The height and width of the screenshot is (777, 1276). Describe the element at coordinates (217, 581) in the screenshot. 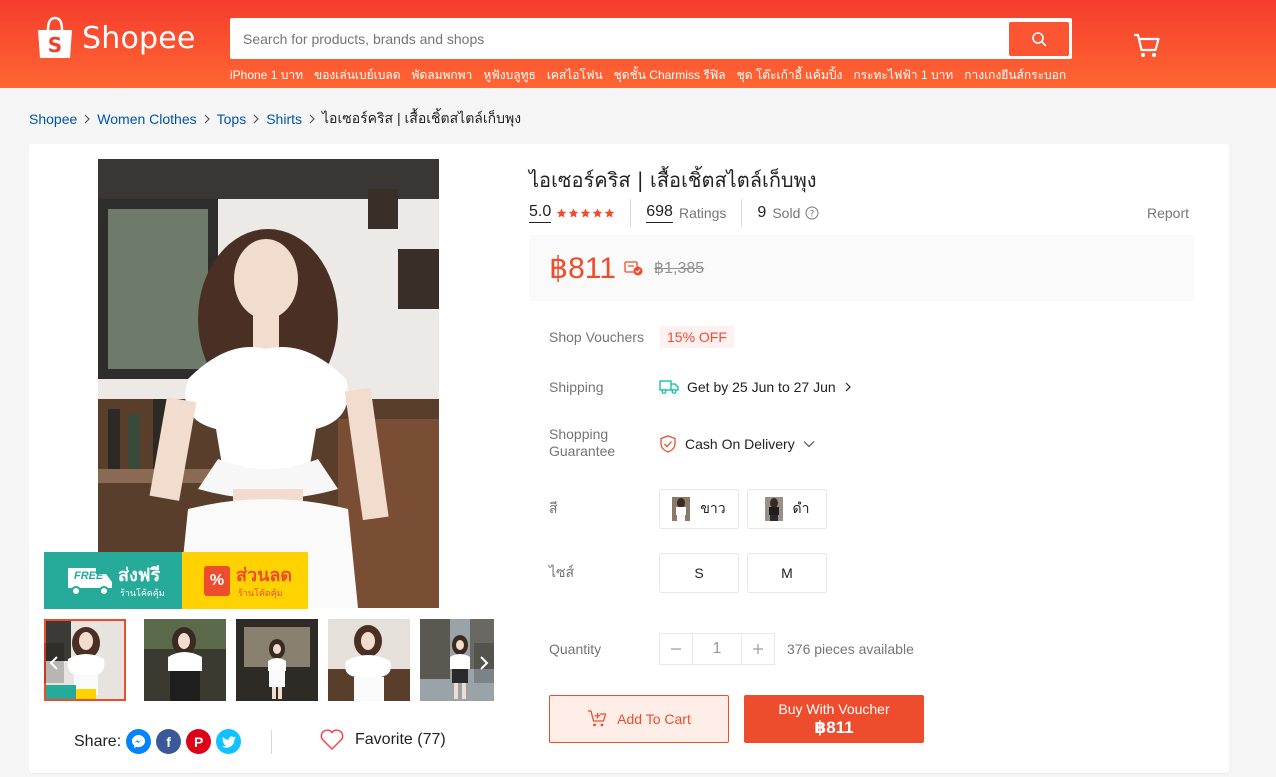

I see `percent-icon: %` at that location.